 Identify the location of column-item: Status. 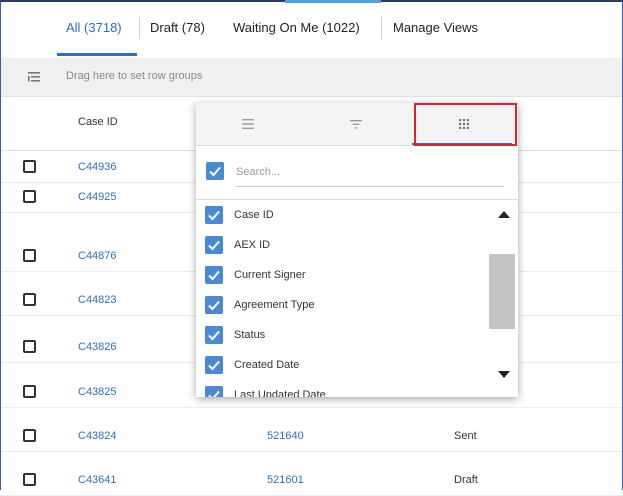
(341, 337).